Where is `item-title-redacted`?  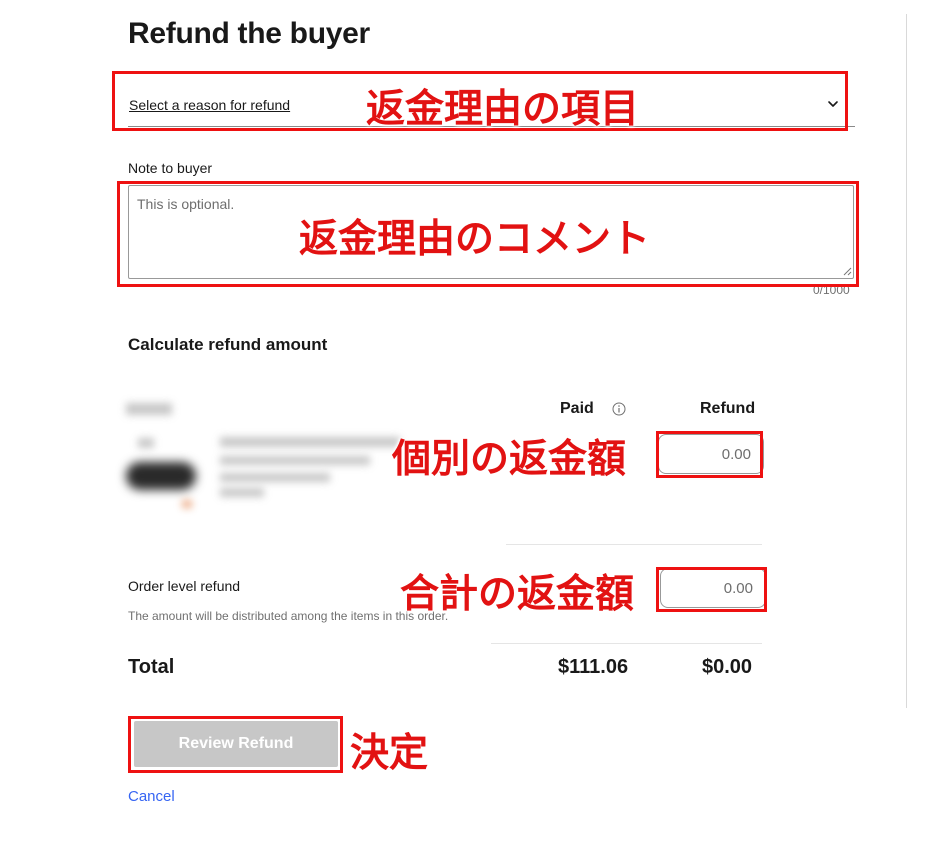
item-title-redacted is located at coordinates (310, 442).